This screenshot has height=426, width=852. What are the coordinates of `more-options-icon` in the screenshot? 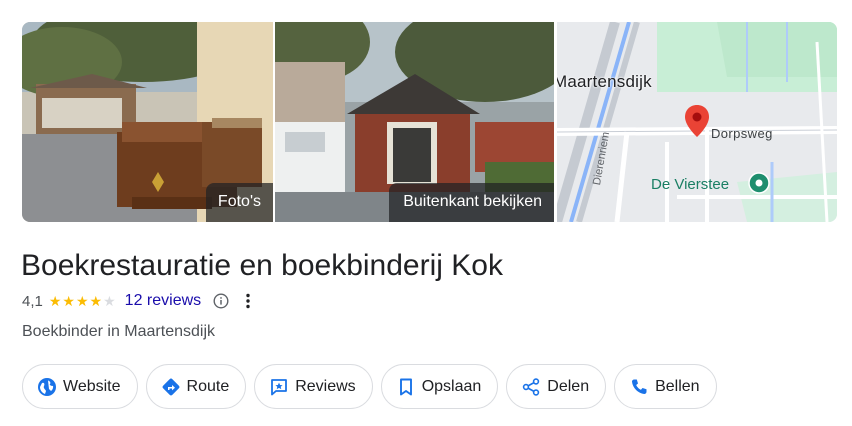 It's located at (248, 301).